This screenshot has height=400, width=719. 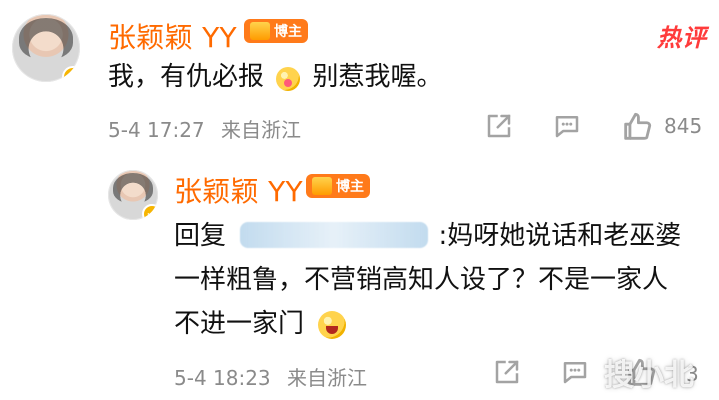 What do you see at coordinates (649, 375) in the screenshot?
I see `watermark: 搜小北` at bounding box center [649, 375].